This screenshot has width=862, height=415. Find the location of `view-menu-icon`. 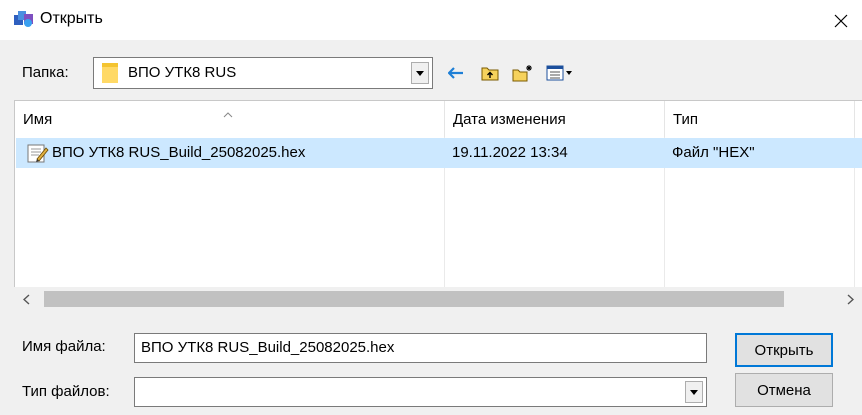

view-menu-icon is located at coordinates (559, 73).